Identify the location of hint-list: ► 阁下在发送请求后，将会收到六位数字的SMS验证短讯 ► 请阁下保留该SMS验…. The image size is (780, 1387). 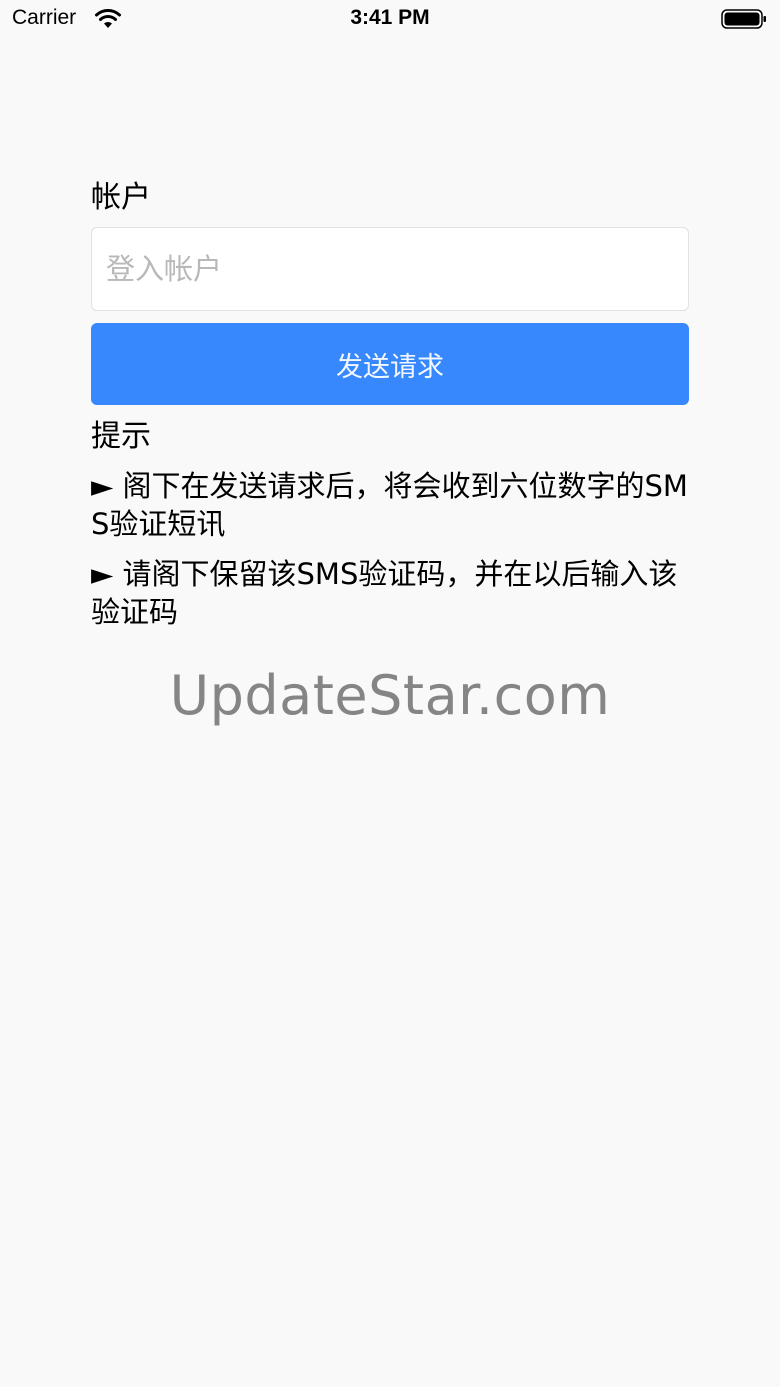
(390, 555).